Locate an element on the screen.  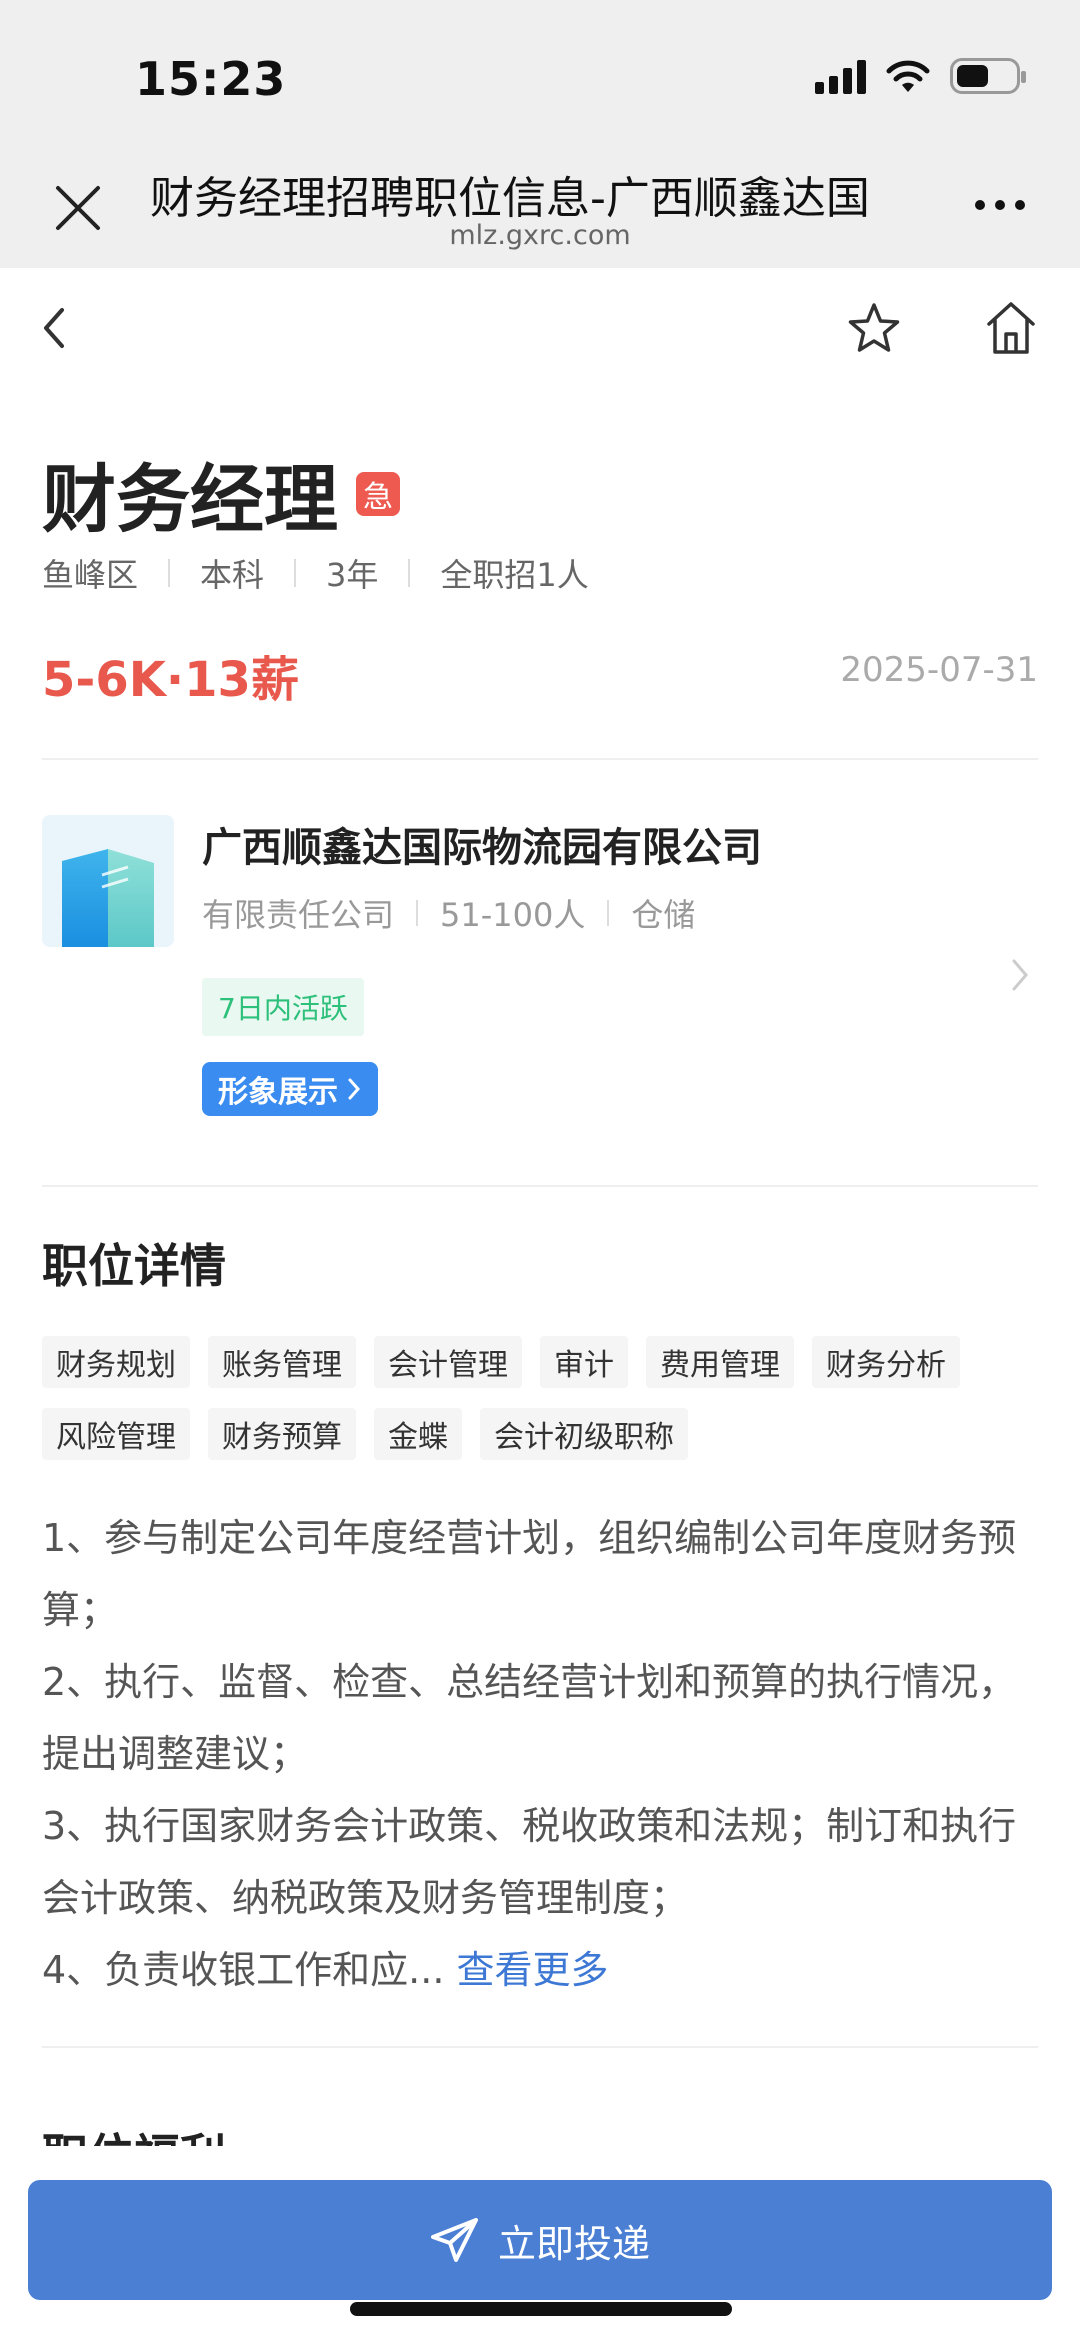
home-indicator is located at coordinates (541, 2309).